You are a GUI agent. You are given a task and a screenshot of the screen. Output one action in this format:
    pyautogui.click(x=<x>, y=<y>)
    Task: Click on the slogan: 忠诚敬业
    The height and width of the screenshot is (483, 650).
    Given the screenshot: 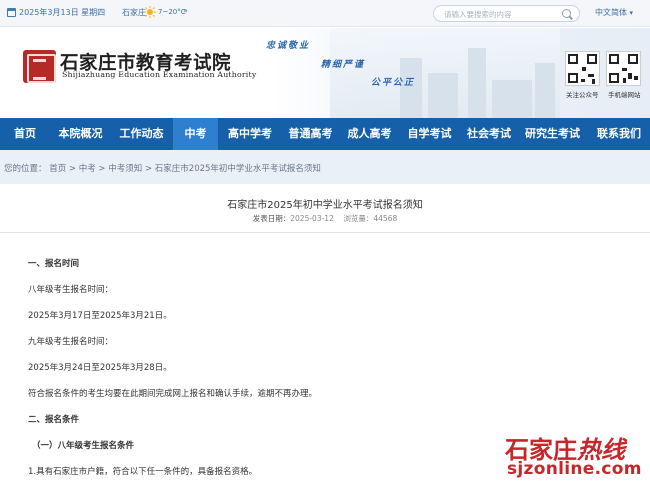 What is the action you would take?
    pyautogui.click(x=288, y=46)
    